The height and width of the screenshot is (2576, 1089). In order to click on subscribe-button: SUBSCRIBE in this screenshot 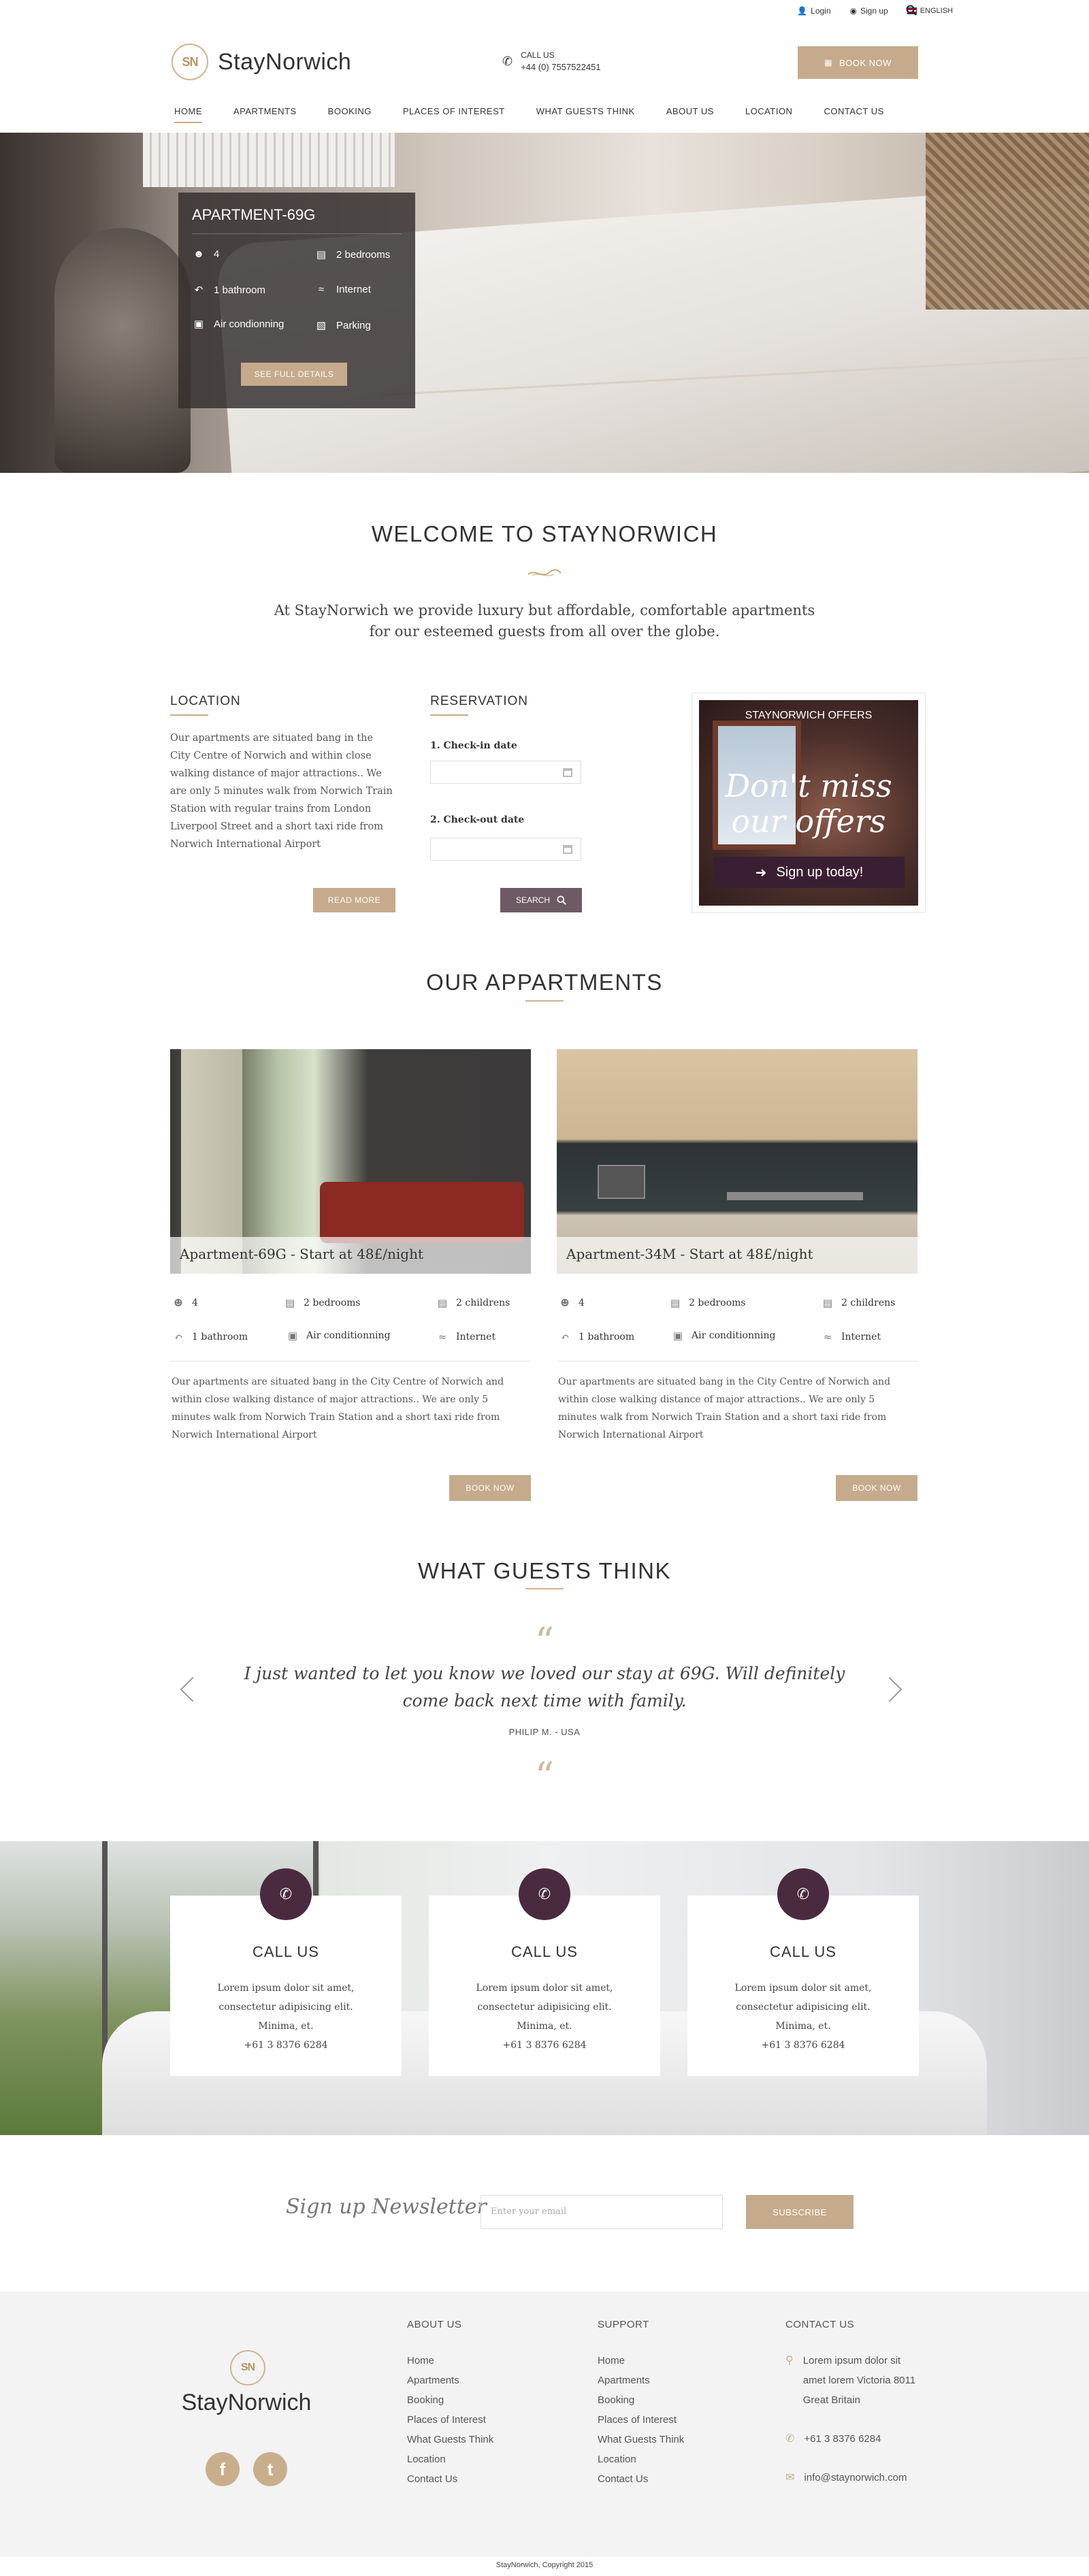, I will do `click(800, 2212)`.